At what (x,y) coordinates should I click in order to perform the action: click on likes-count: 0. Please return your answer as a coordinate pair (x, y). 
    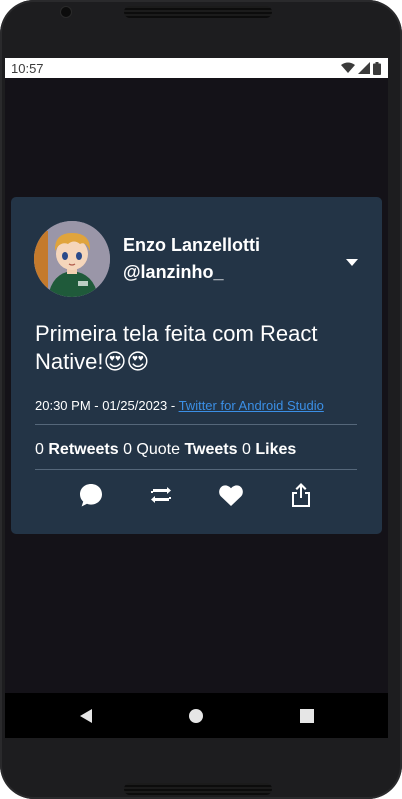
    Looking at the image, I should click on (246, 449).